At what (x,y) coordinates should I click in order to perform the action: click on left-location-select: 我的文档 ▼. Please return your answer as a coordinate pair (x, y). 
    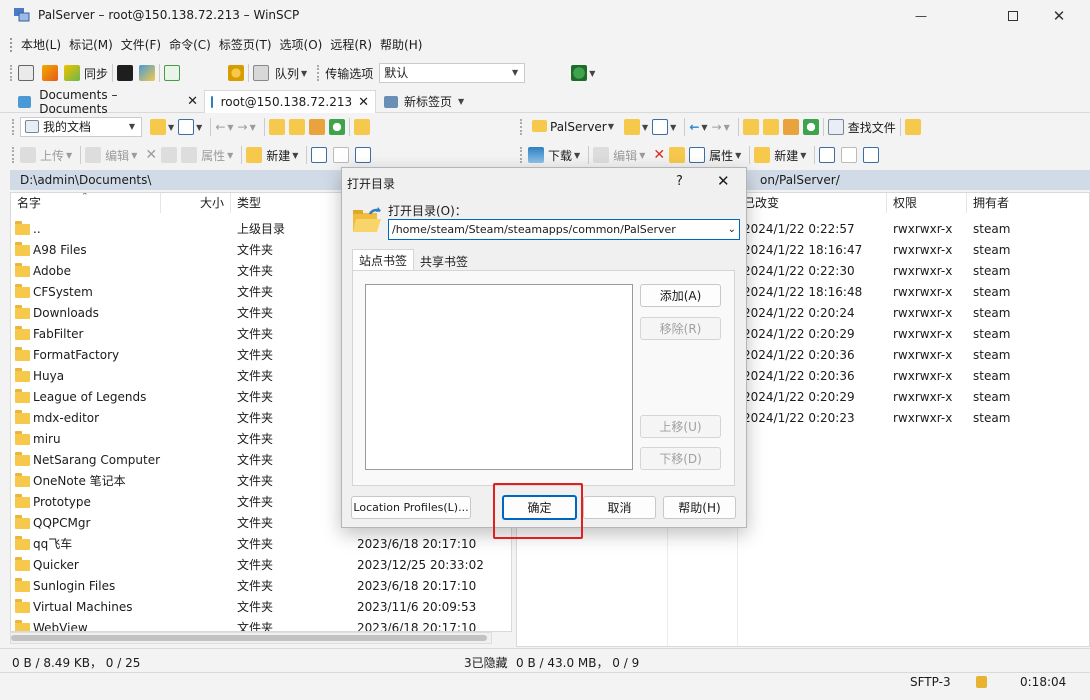
    Looking at the image, I should click on (81, 127).